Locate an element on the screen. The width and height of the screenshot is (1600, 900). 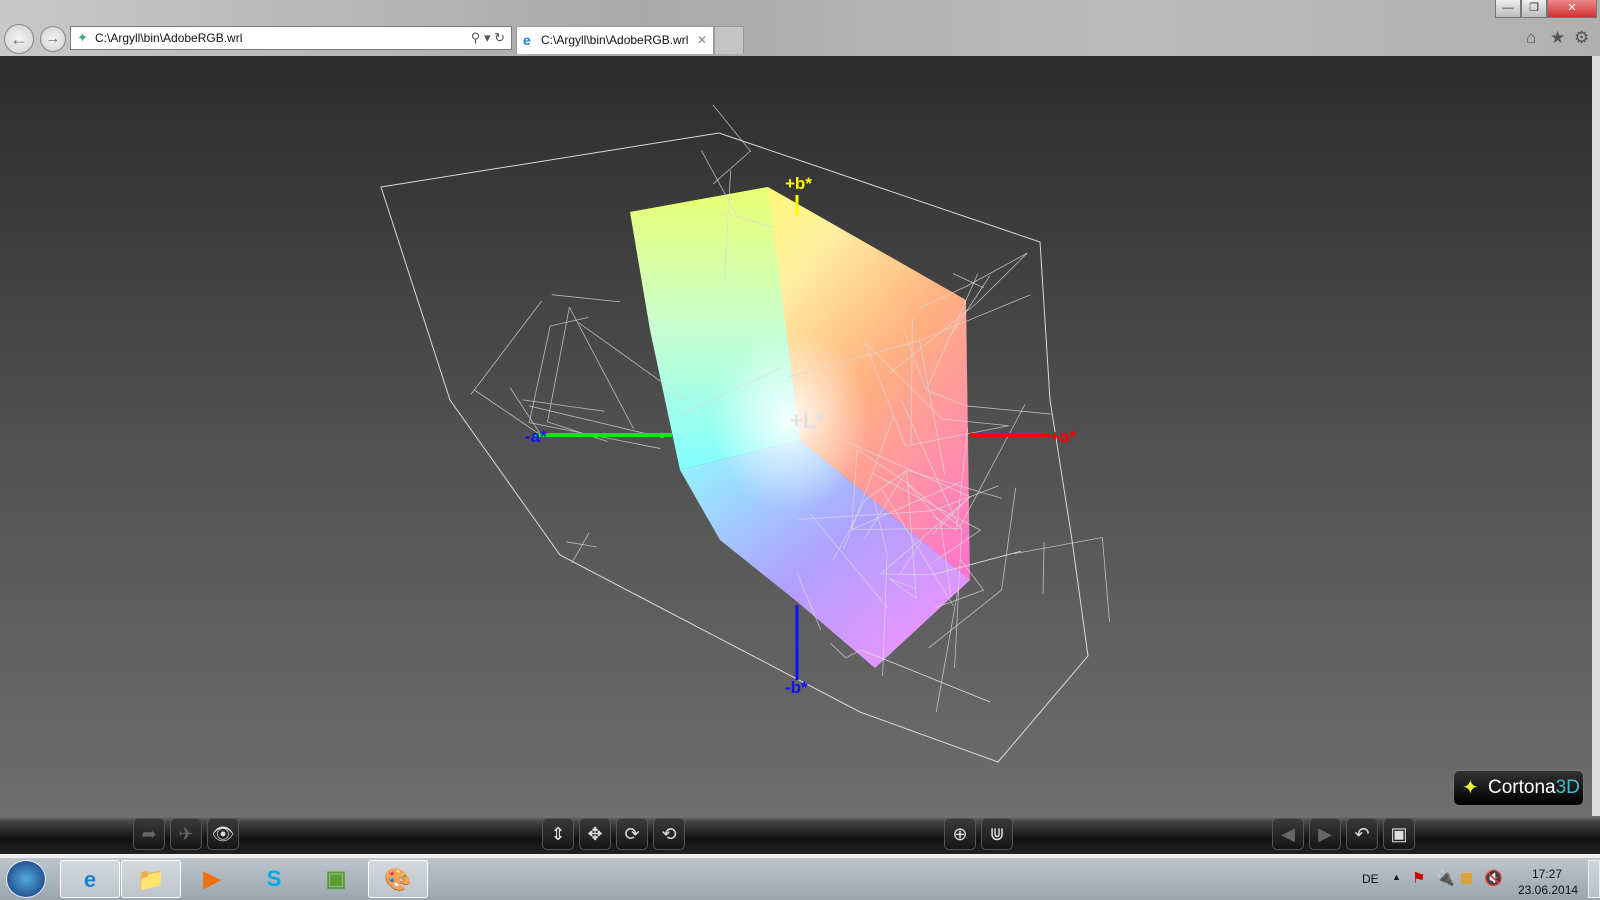
taskbar-media-player: ▶ is located at coordinates (212, 879).